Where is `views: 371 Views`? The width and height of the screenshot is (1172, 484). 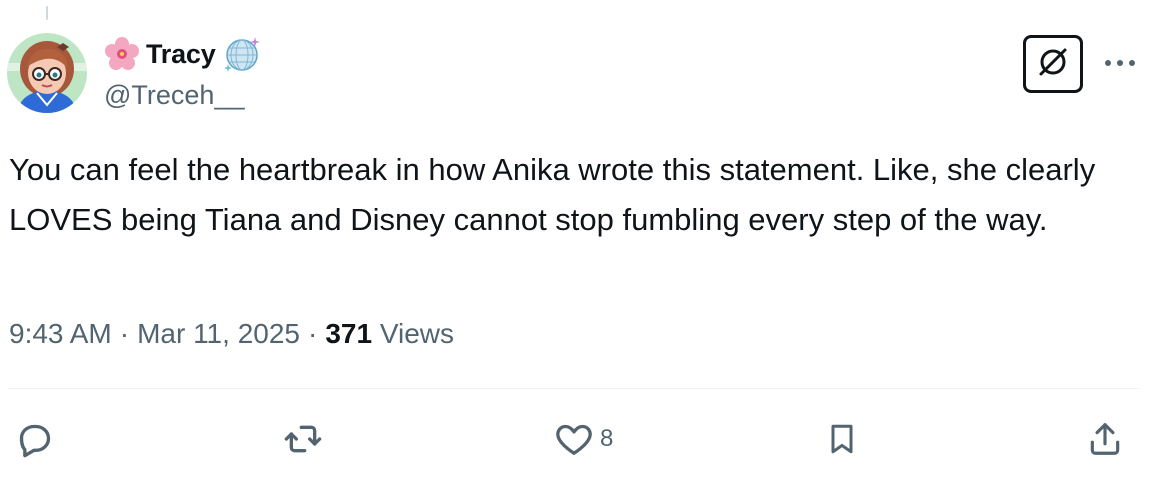 views: 371 Views is located at coordinates (389, 334).